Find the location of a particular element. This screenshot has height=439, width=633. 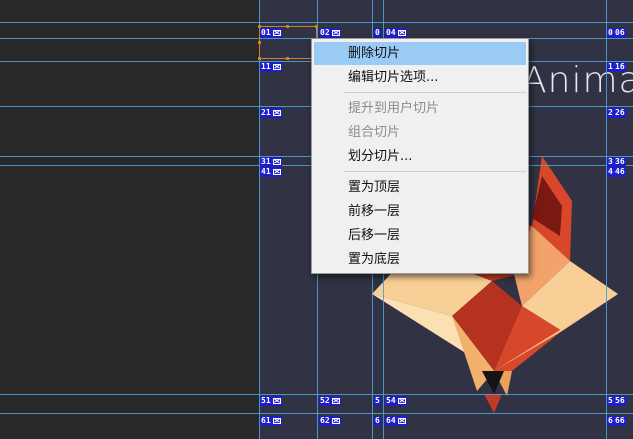

slice-label: 36 is located at coordinates (620, 162).